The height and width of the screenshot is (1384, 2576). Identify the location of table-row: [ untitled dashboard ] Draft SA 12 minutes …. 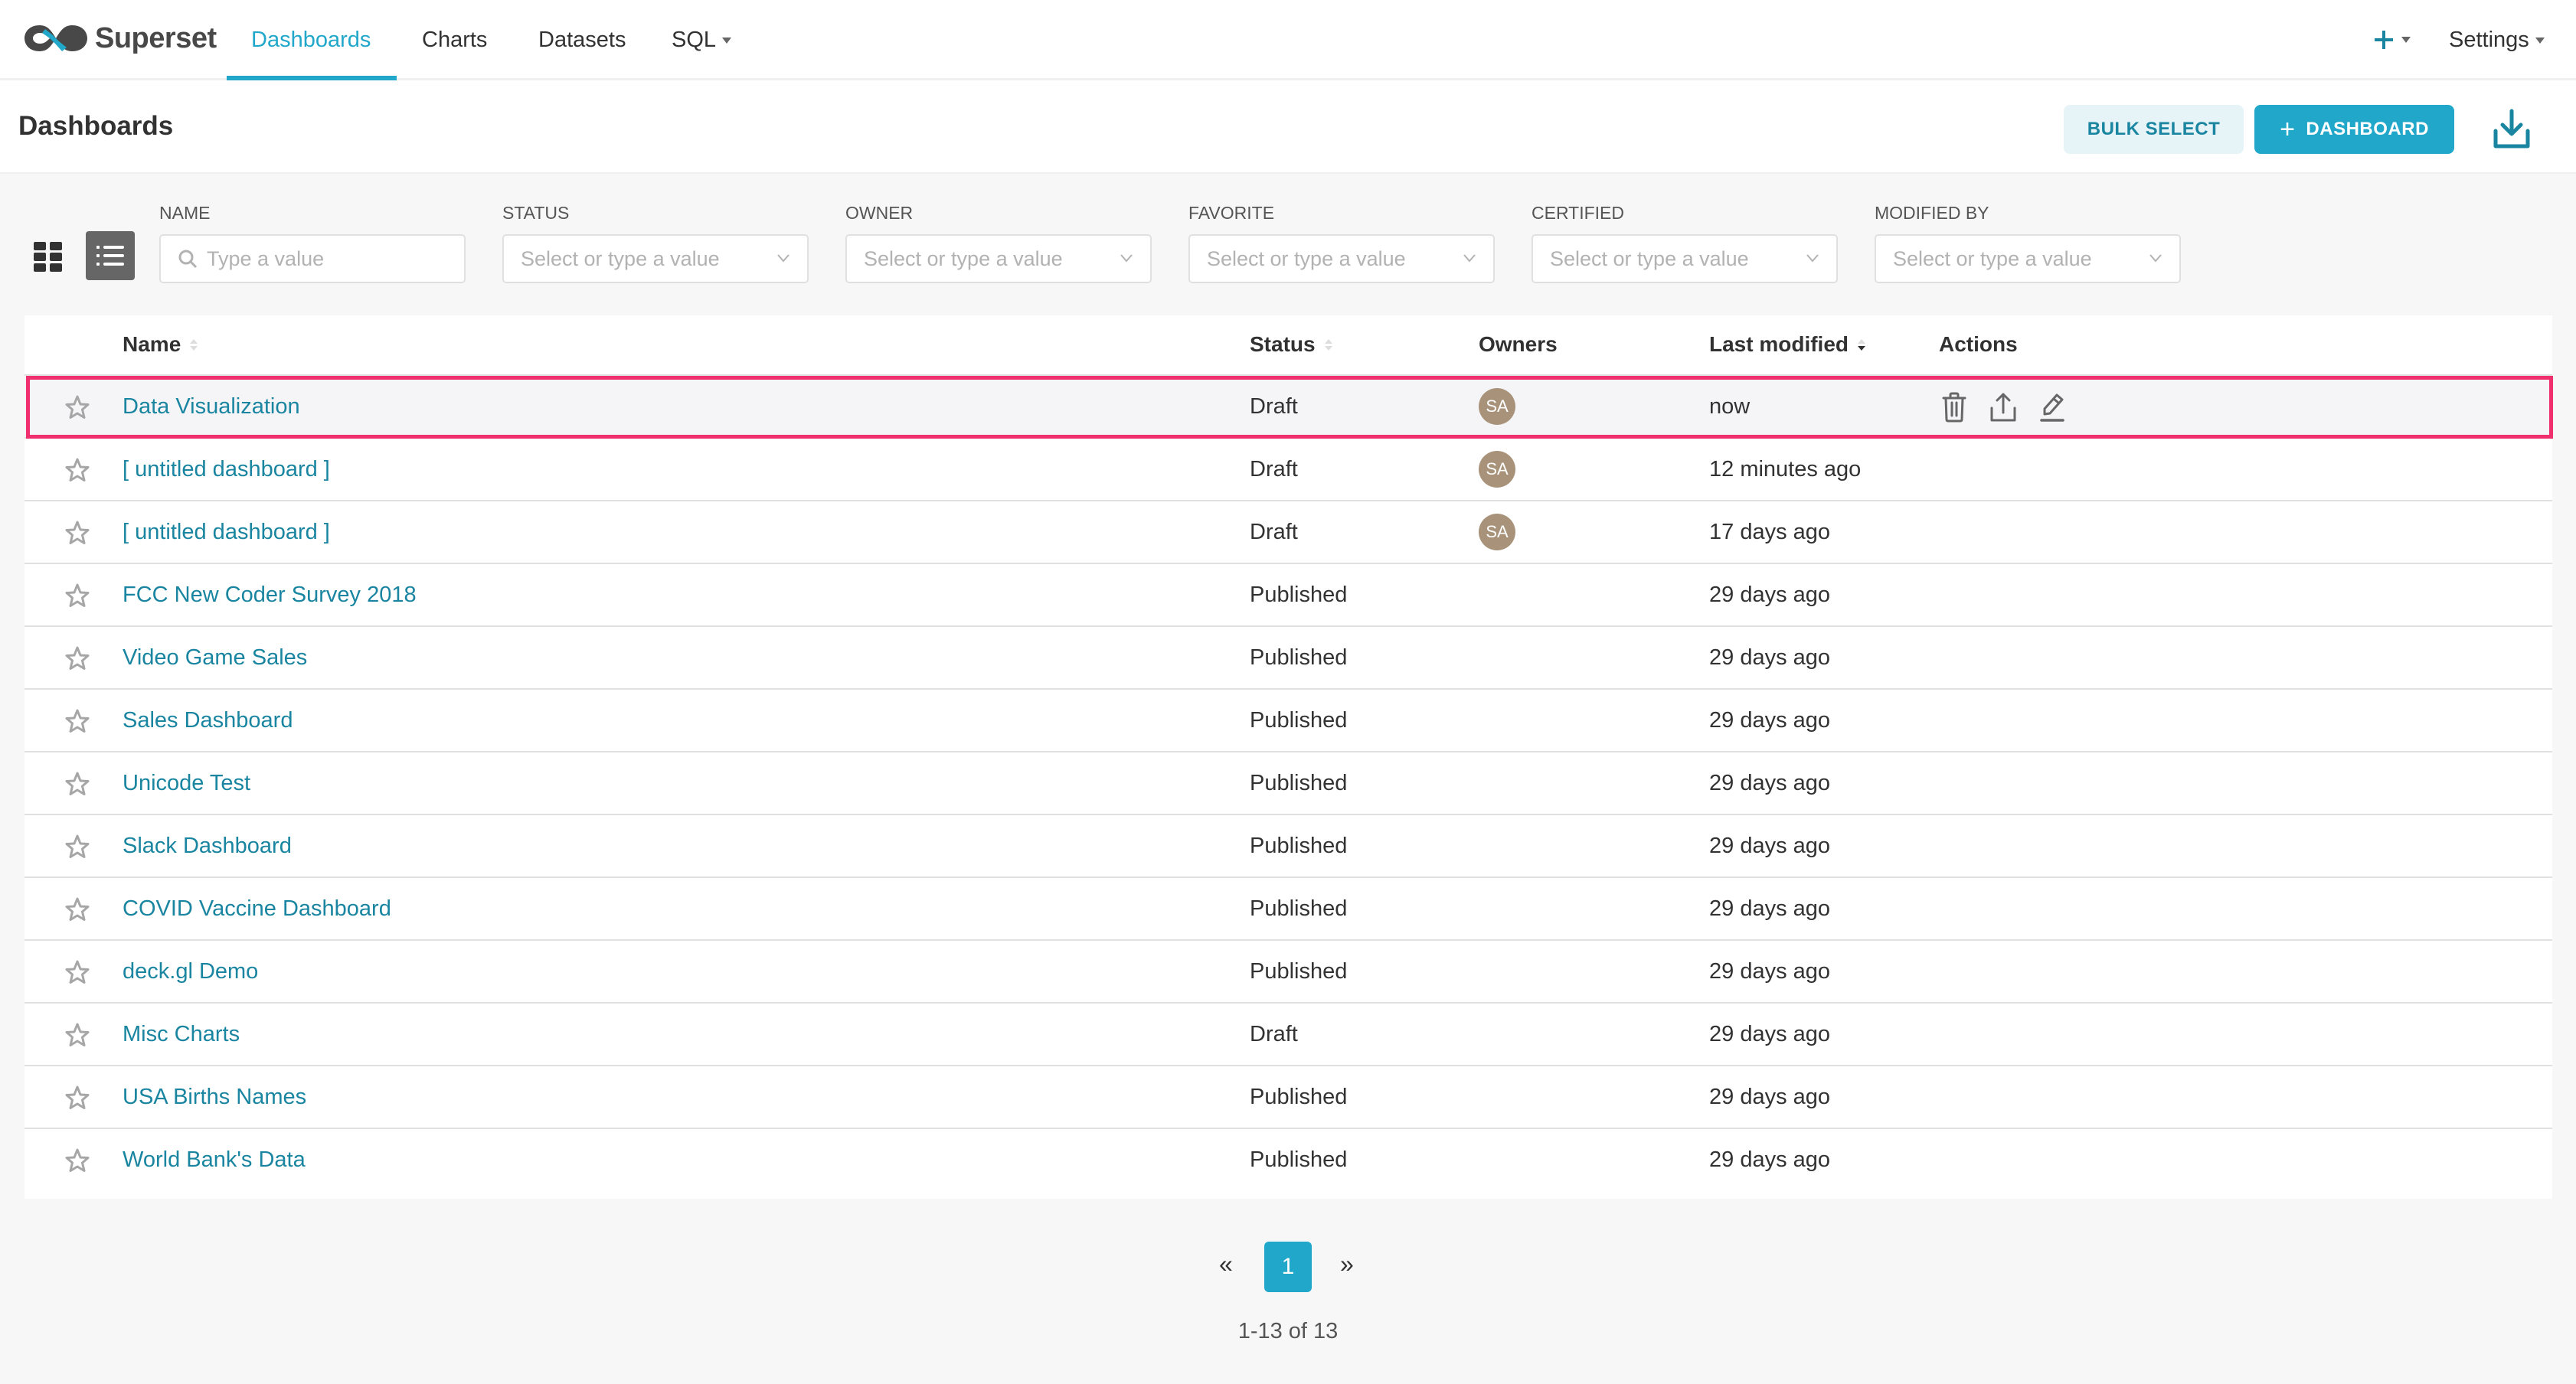
(1288, 468).